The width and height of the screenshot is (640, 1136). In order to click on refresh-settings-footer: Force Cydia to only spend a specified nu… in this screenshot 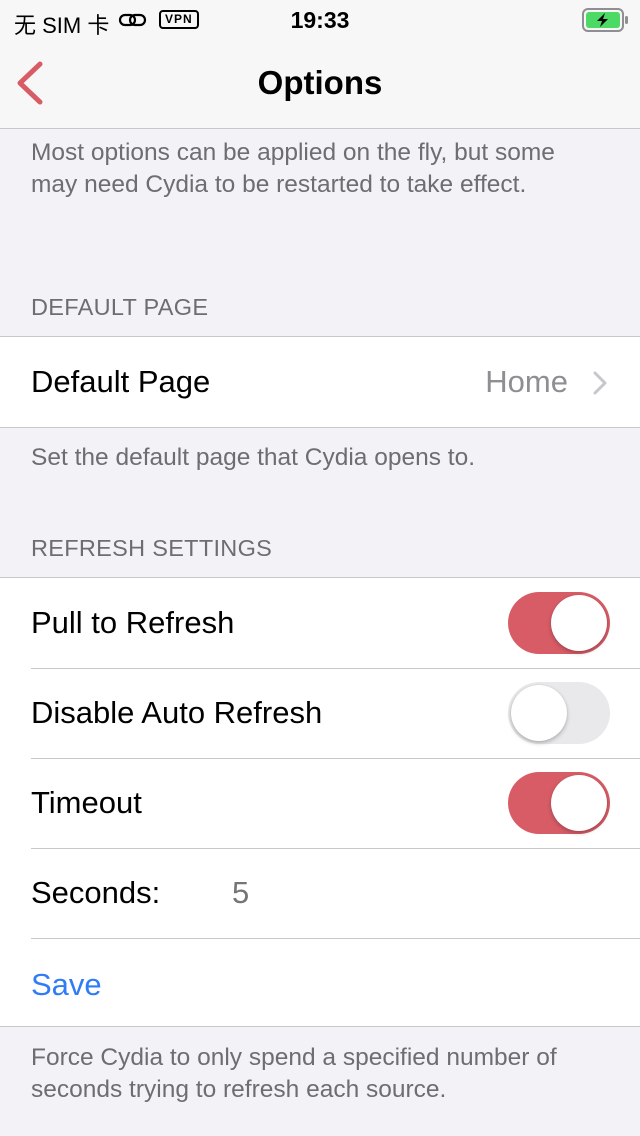, I will do `click(294, 1073)`.